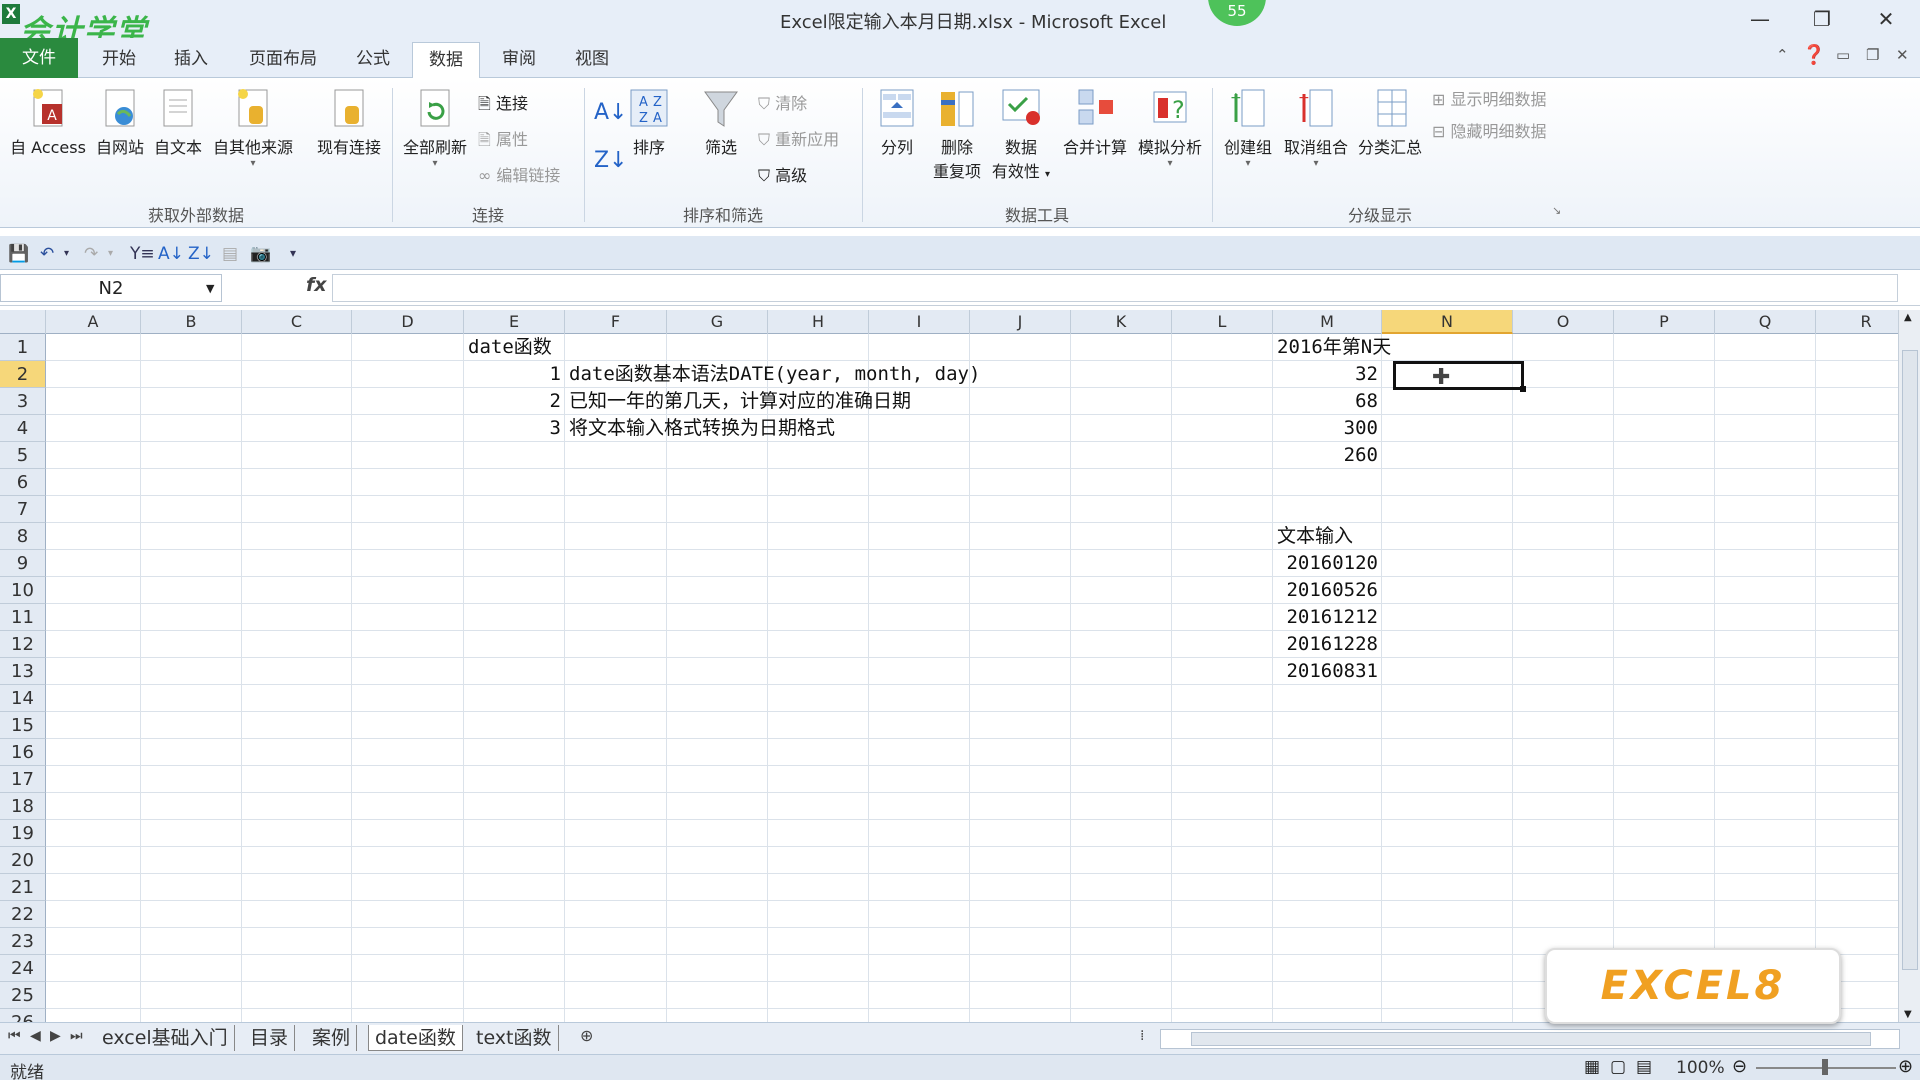  Describe the element at coordinates (23, 536) in the screenshot. I see `row-header-8: 8` at that location.